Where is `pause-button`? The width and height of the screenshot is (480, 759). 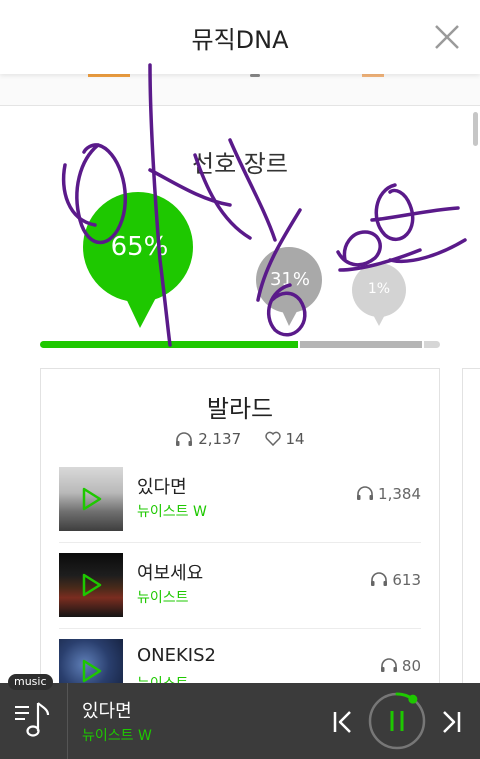
pause-button is located at coordinates (397, 721).